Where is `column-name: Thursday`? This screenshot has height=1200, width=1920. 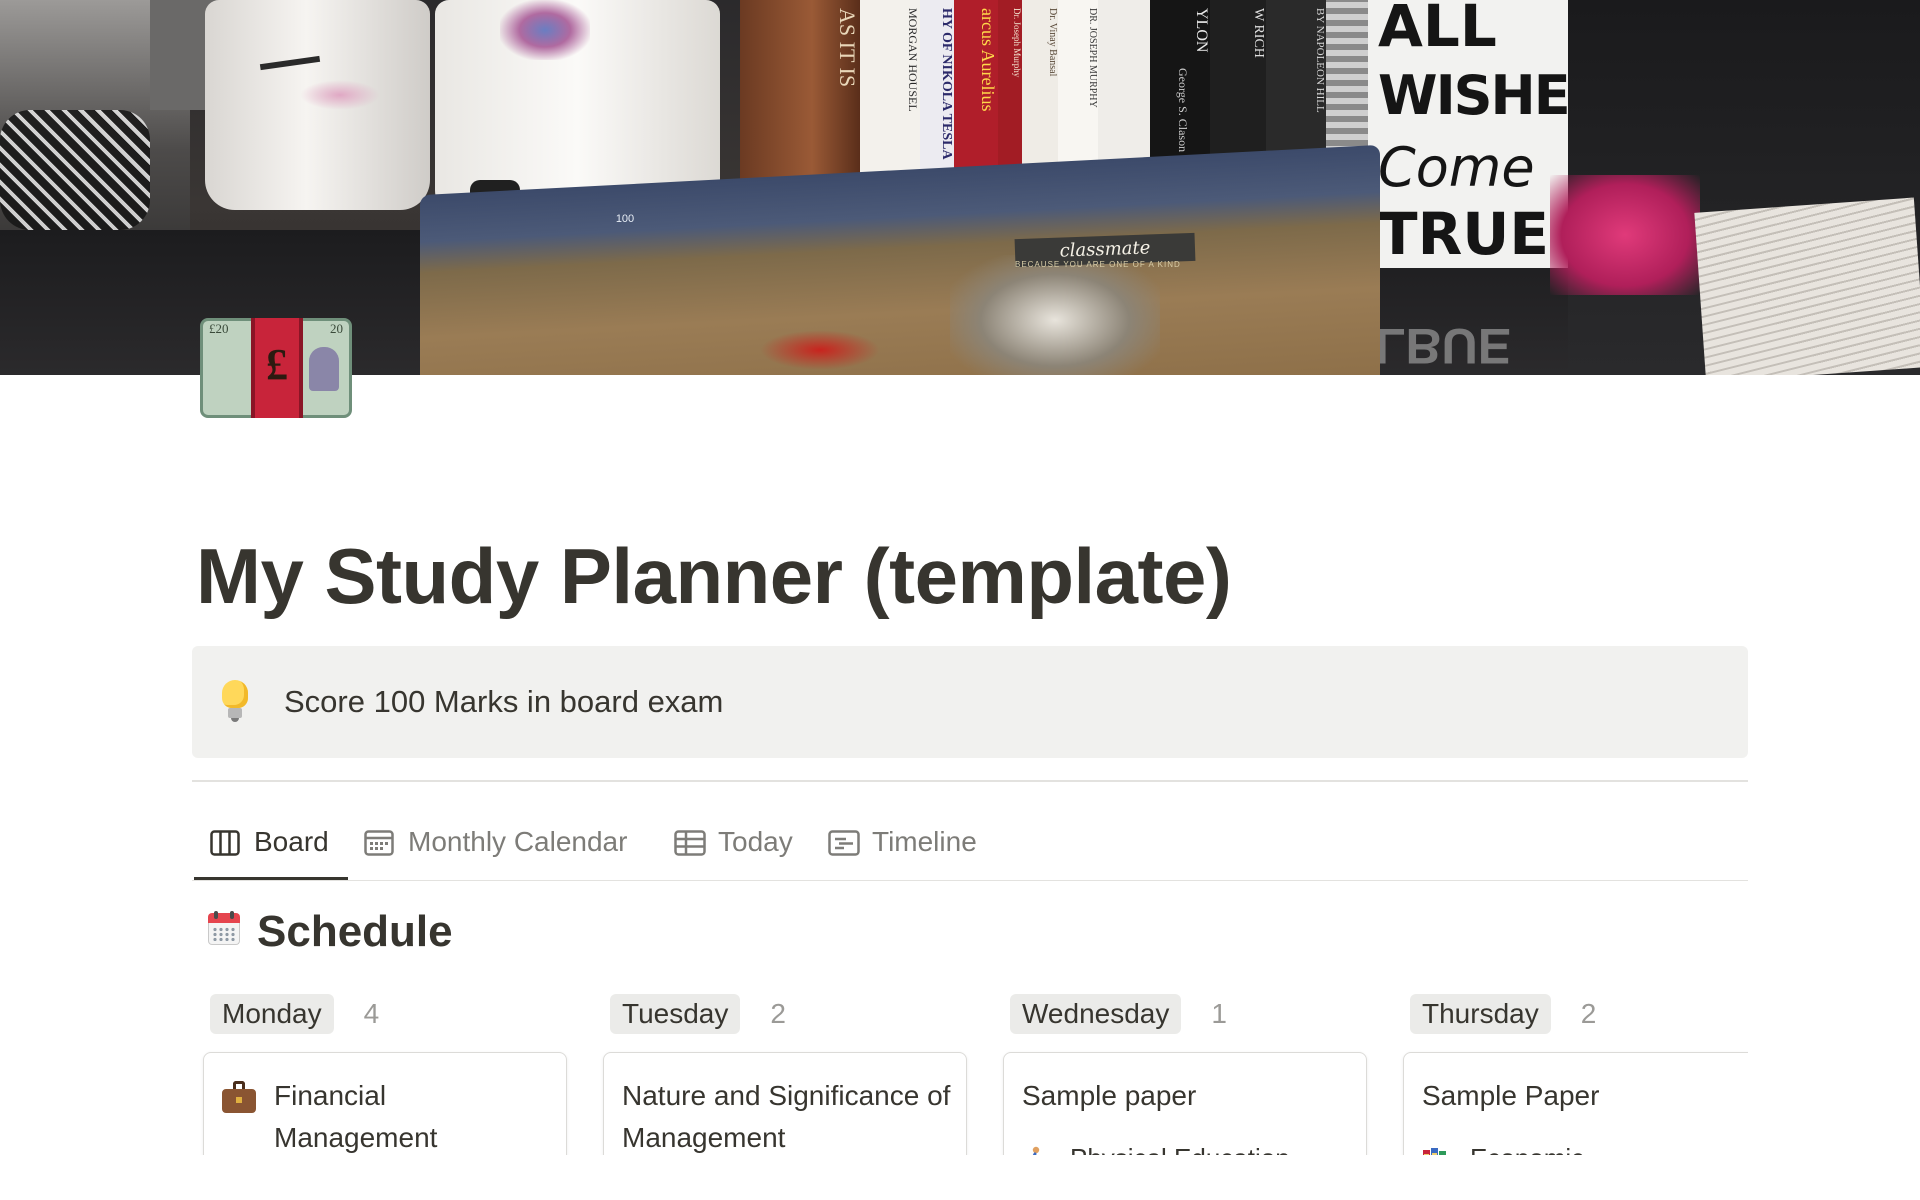 column-name: Thursday is located at coordinates (1480, 1014).